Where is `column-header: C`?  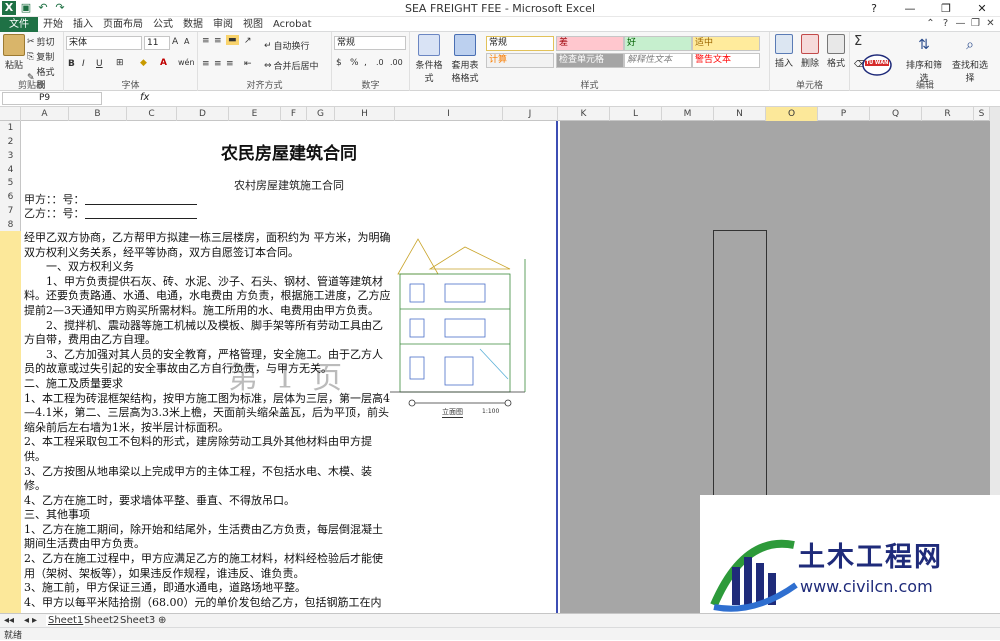 column-header: C is located at coordinates (152, 114).